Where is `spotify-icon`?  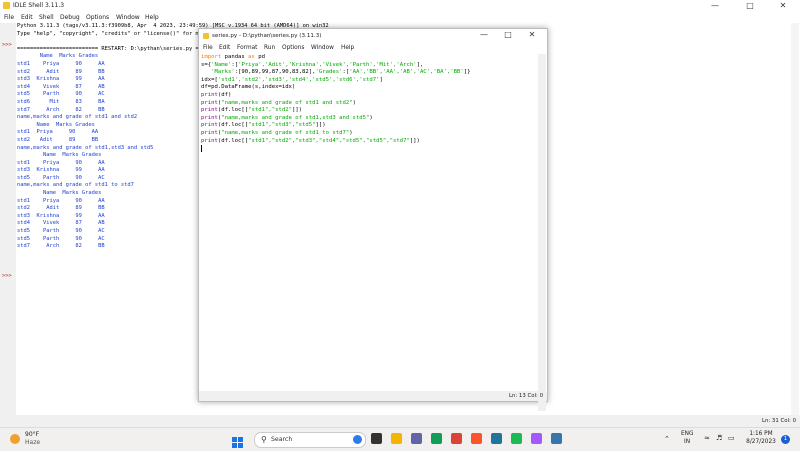 spotify-icon is located at coordinates (516, 438).